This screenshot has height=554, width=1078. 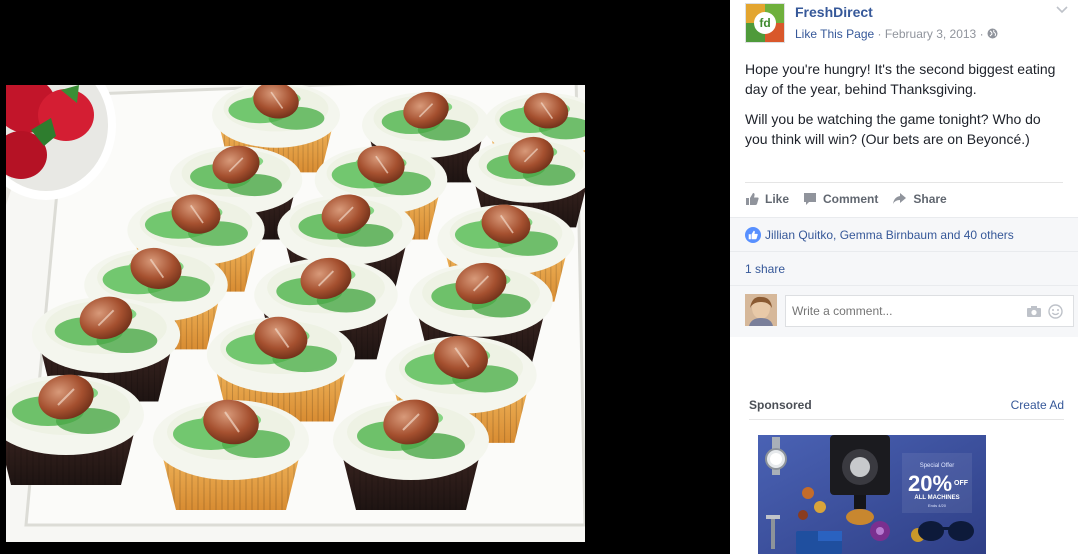 I want to click on share-label: Share, so click(x=930, y=198).